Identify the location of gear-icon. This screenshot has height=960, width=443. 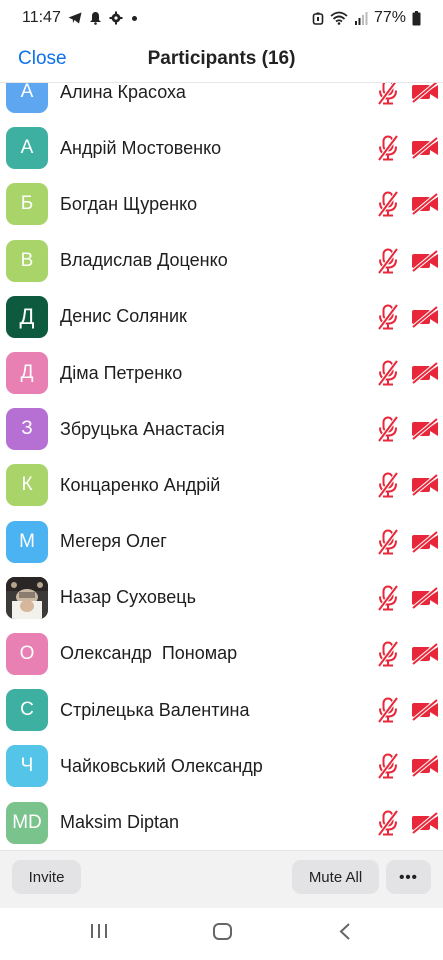
(116, 18).